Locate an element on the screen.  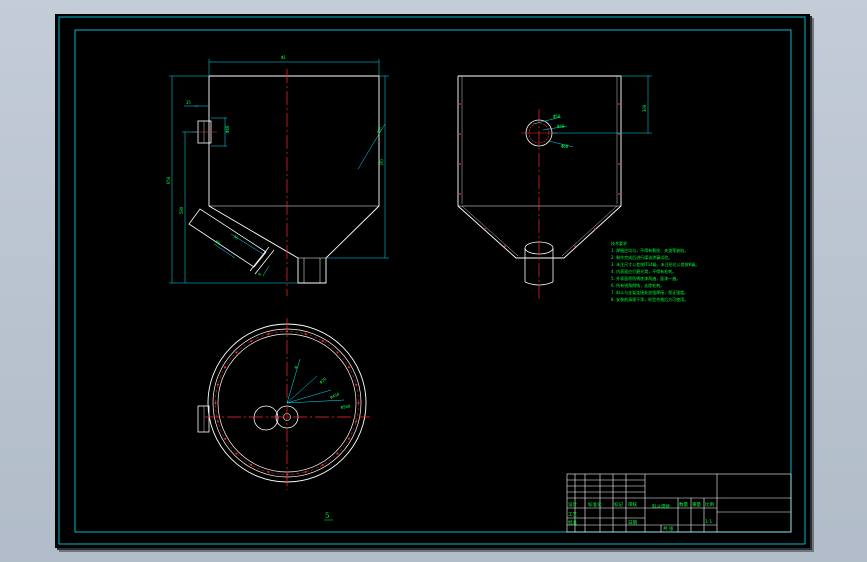
tb-standard: 标准化 is located at coordinates (595, 504).